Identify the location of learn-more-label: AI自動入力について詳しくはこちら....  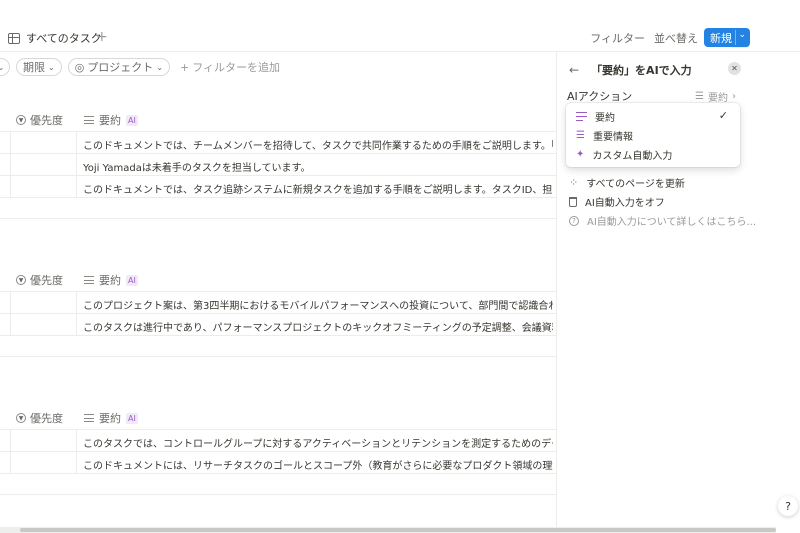
(672, 222).